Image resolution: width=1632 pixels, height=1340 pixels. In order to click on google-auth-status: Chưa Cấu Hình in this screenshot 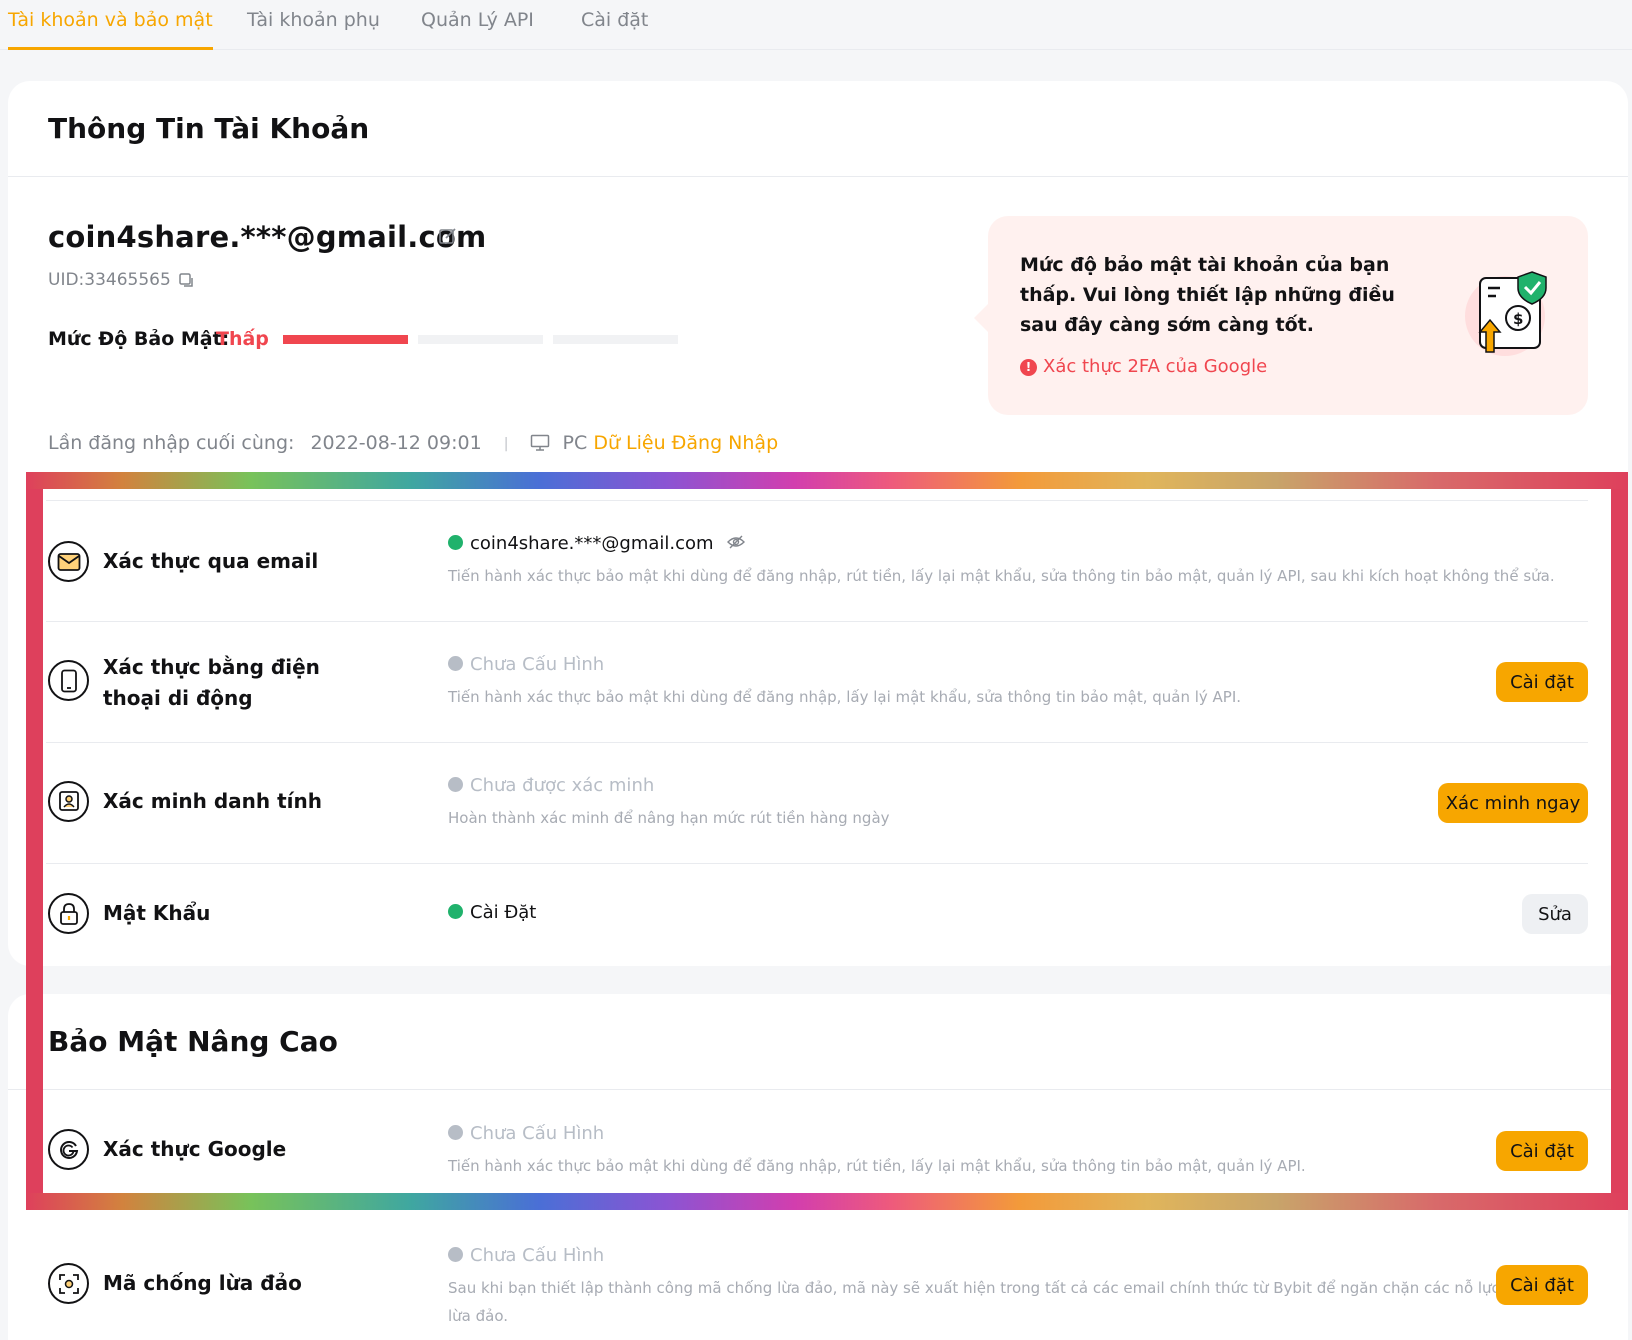, I will do `click(526, 1133)`.